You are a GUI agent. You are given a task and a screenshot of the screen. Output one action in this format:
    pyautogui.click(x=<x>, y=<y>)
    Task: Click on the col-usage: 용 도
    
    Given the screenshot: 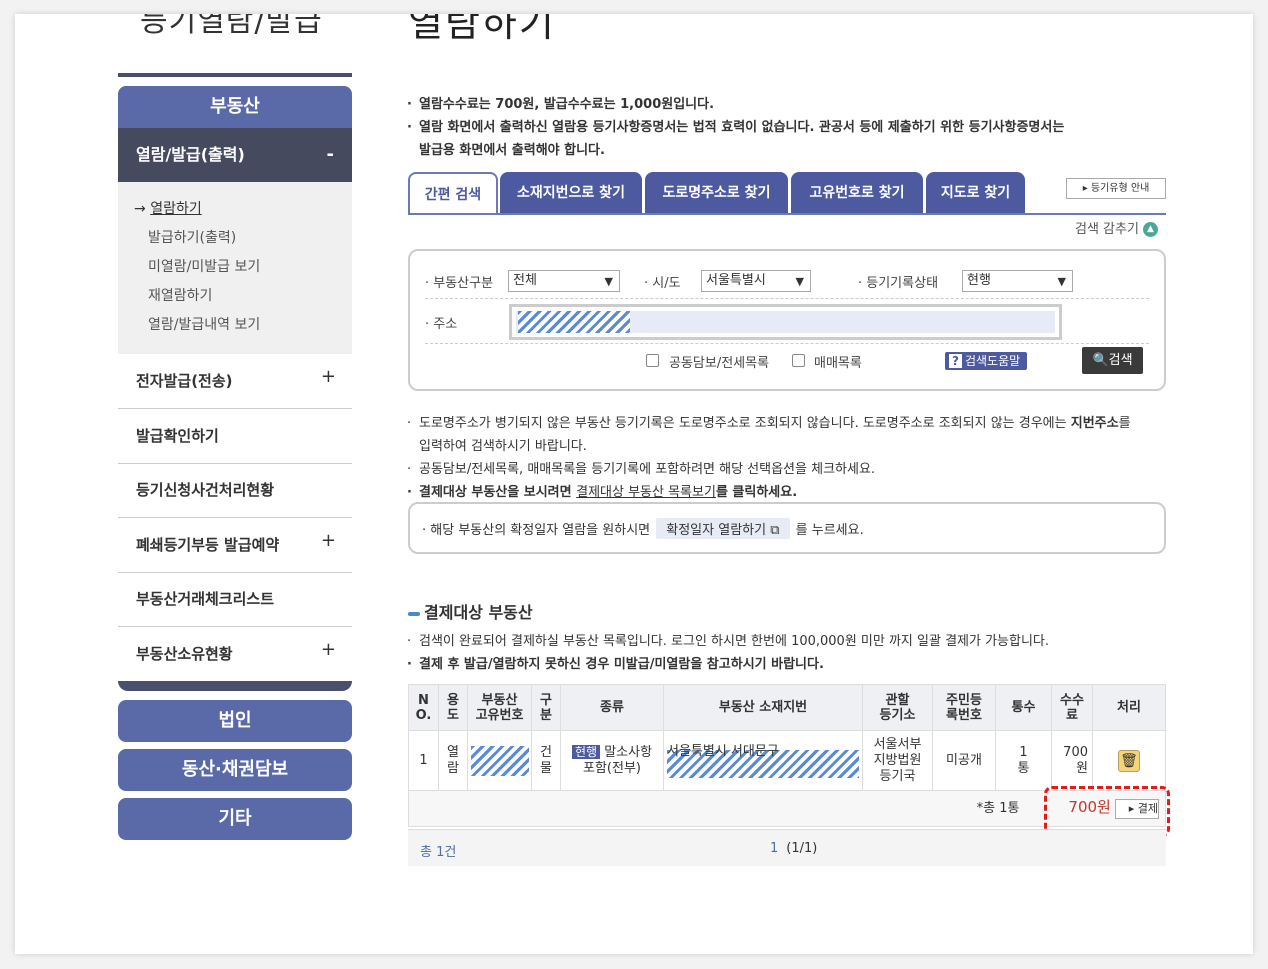 What is the action you would take?
    pyautogui.click(x=453, y=707)
    